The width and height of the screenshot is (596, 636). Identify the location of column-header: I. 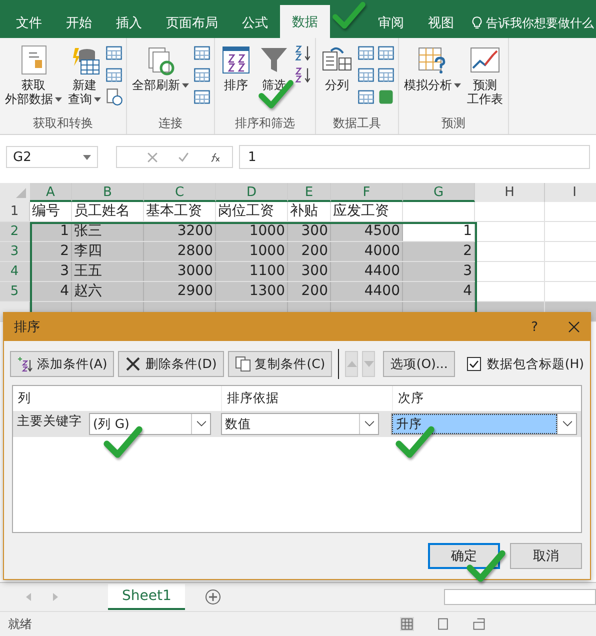
(570, 192).